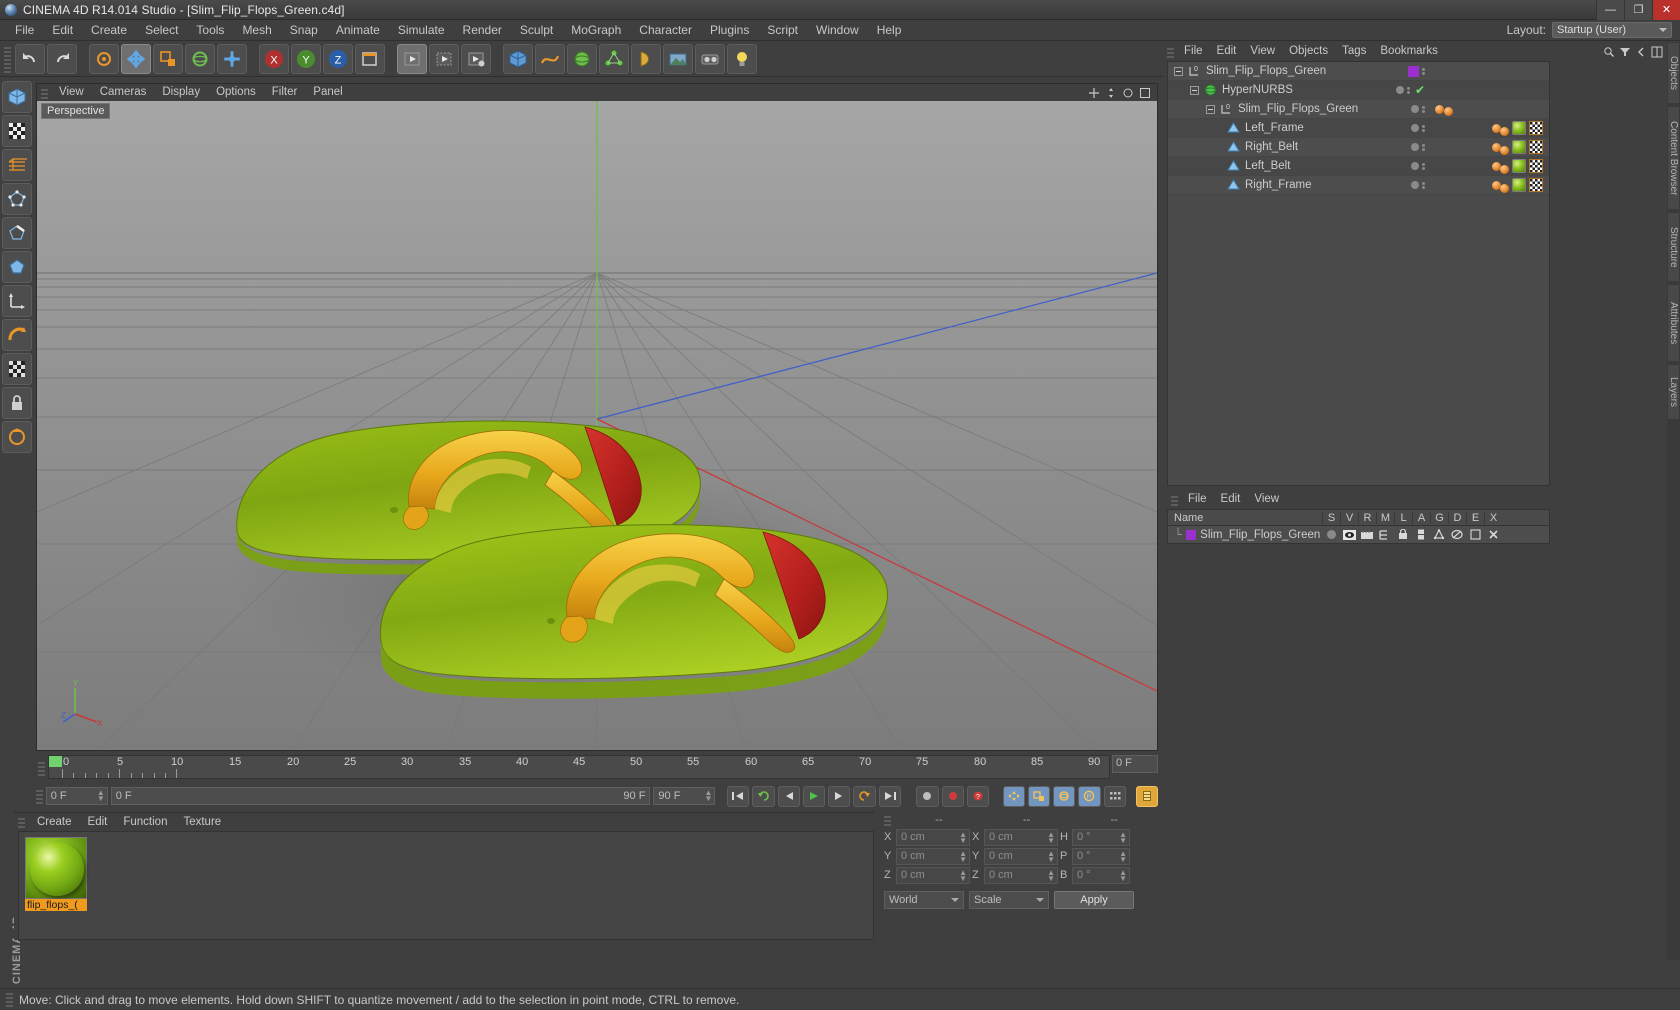 This screenshot has width=1680, height=1010. What do you see at coordinates (9, 999) in the screenshot?
I see `status-bar-grip` at bounding box center [9, 999].